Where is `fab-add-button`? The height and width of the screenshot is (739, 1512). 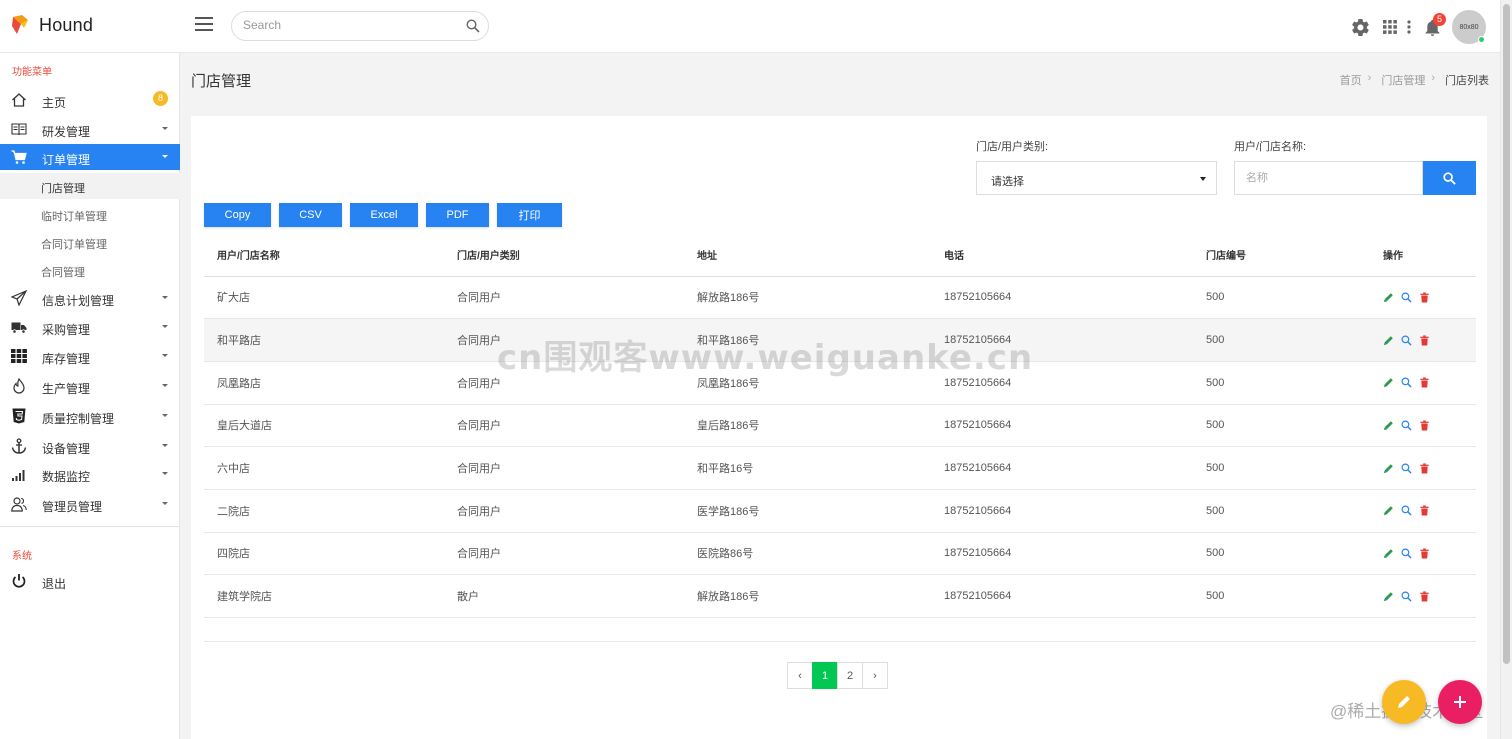 fab-add-button is located at coordinates (1460, 702).